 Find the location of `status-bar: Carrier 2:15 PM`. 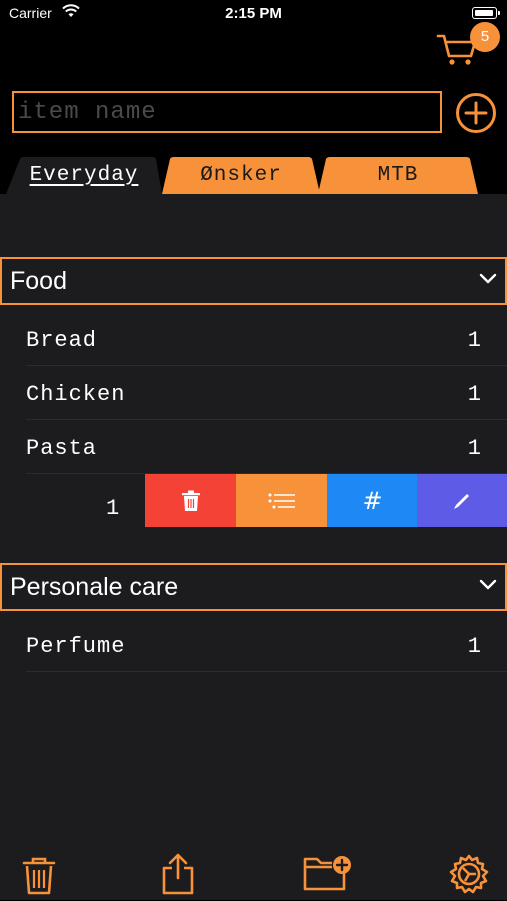

status-bar: Carrier 2:15 PM is located at coordinates (253, 15).